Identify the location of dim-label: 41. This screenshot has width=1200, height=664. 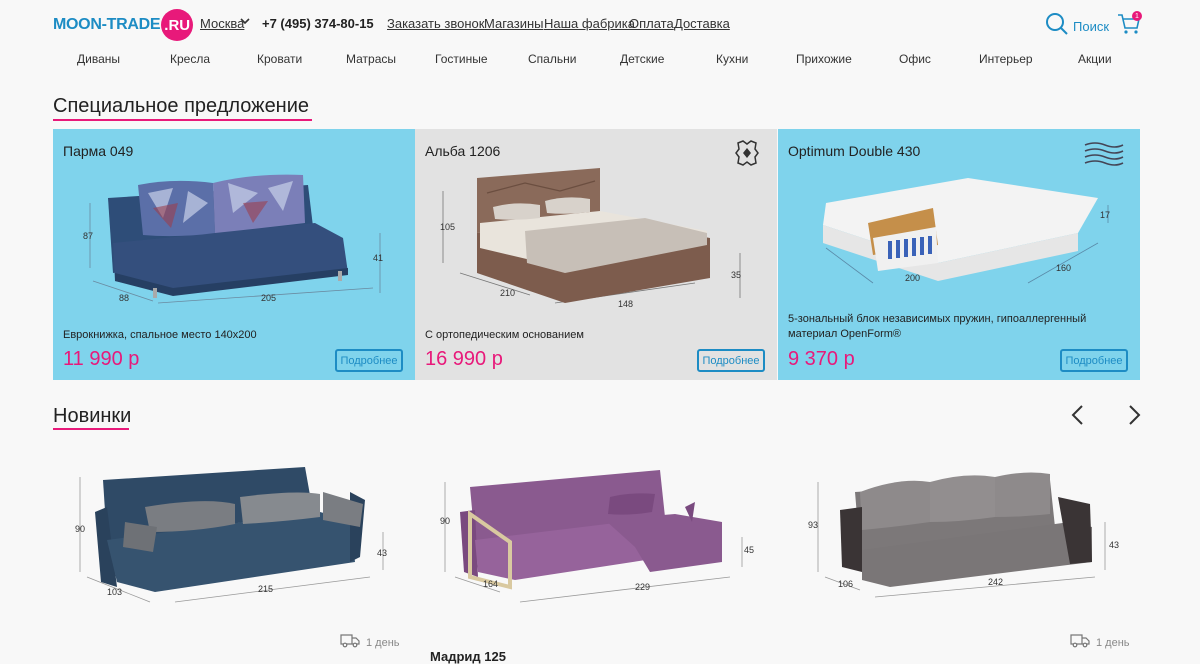
(378, 258).